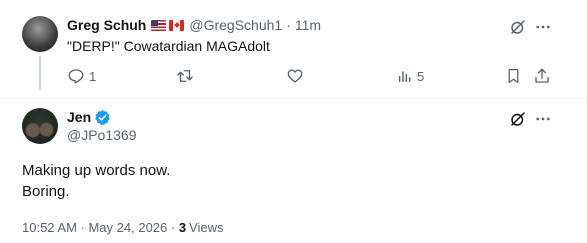 The width and height of the screenshot is (587, 243). I want to click on author-name: Jen, so click(79, 117).